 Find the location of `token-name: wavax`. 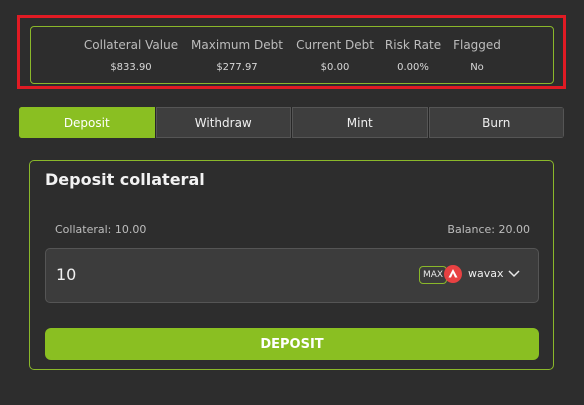

token-name: wavax is located at coordinates (486, 273).